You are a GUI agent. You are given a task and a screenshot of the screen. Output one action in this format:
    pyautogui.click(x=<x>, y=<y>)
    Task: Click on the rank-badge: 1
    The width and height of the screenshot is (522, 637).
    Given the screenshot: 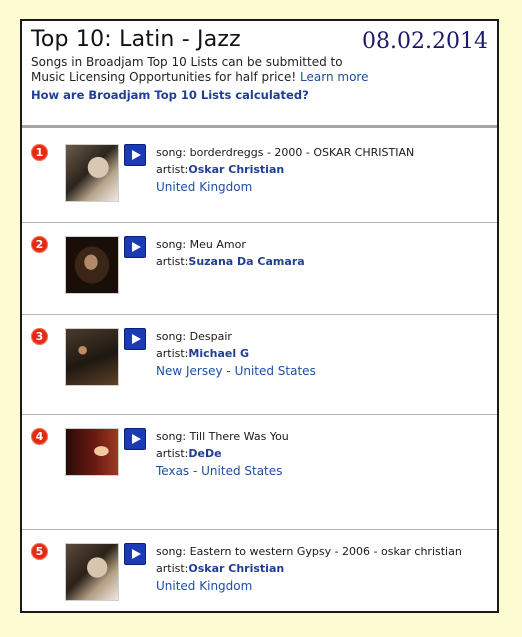 What is the action you would take?
    pyautogui.click(x=39, y=152)
    